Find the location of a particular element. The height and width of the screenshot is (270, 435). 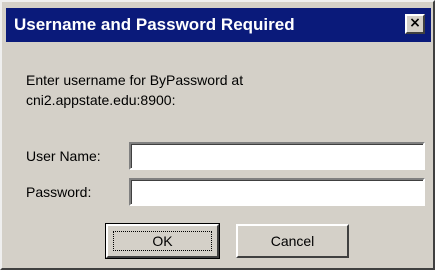

dialog-title: Username and Password Required is located at coordinates (154, 24).